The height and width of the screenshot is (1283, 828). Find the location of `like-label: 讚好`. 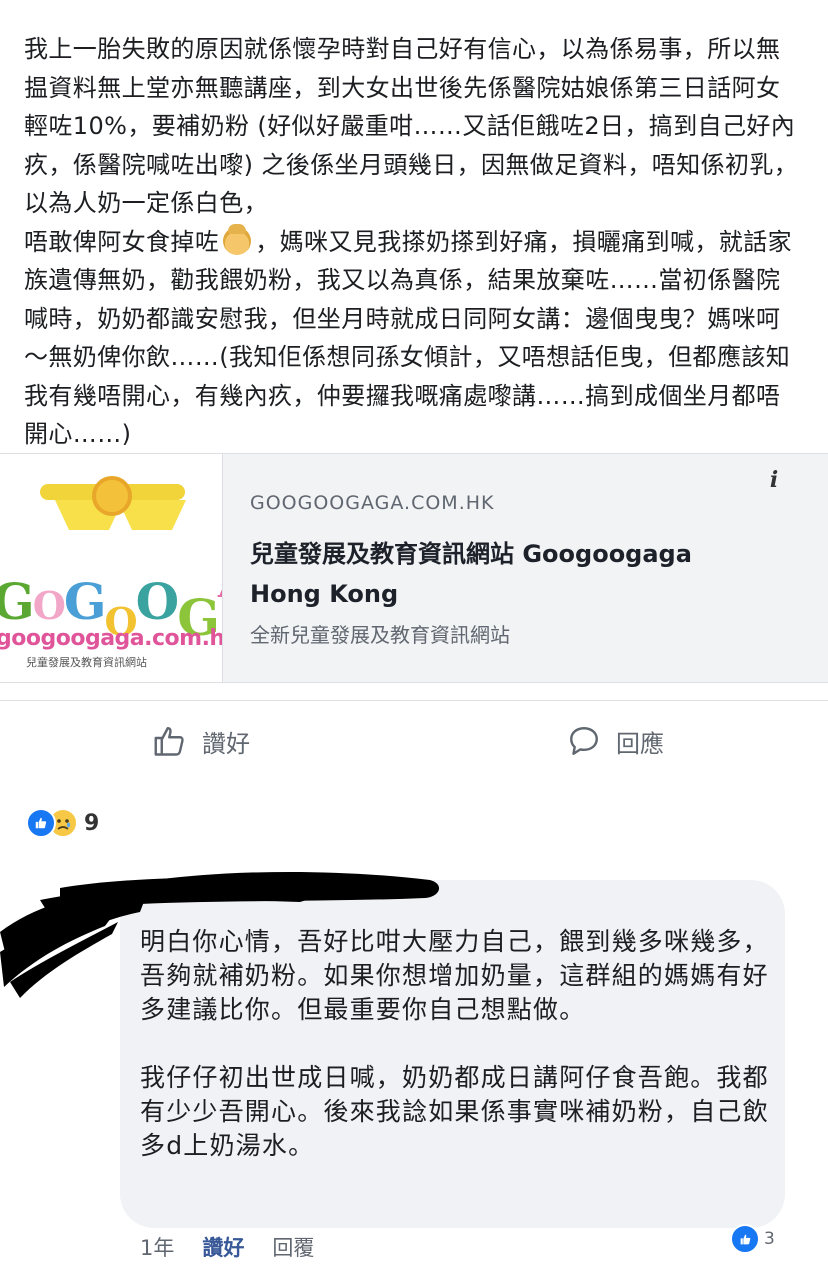

like-label: 讚好 is located at coordinates (226, 743).